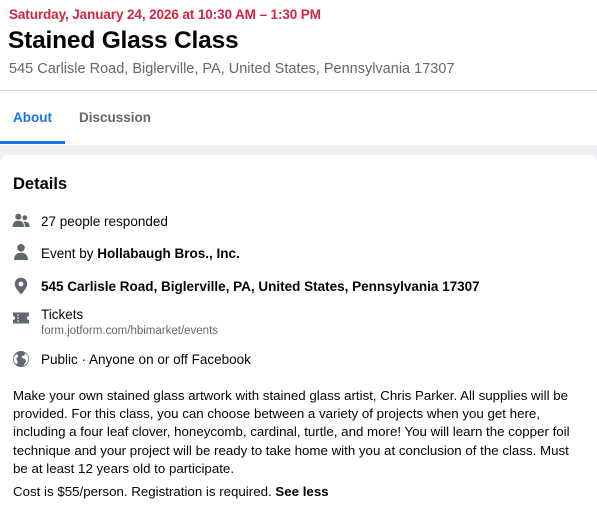 The image size is (597, 507). Describe the element at coordinates (301, 491) in the screenshot. I see `see-less-link: See less` at that location.